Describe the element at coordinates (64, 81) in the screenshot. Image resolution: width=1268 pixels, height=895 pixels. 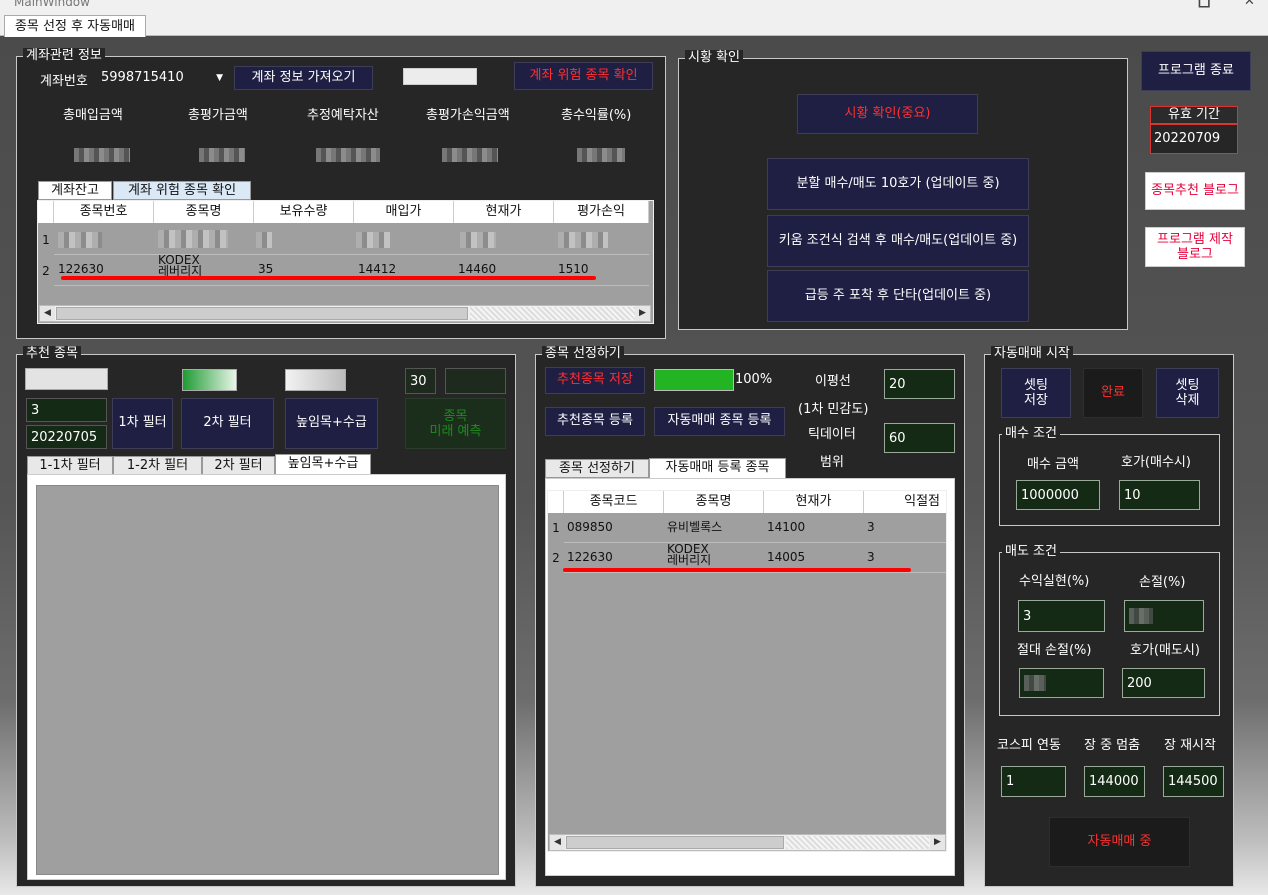
I see `account-number-label: 계좌번호` at that location.